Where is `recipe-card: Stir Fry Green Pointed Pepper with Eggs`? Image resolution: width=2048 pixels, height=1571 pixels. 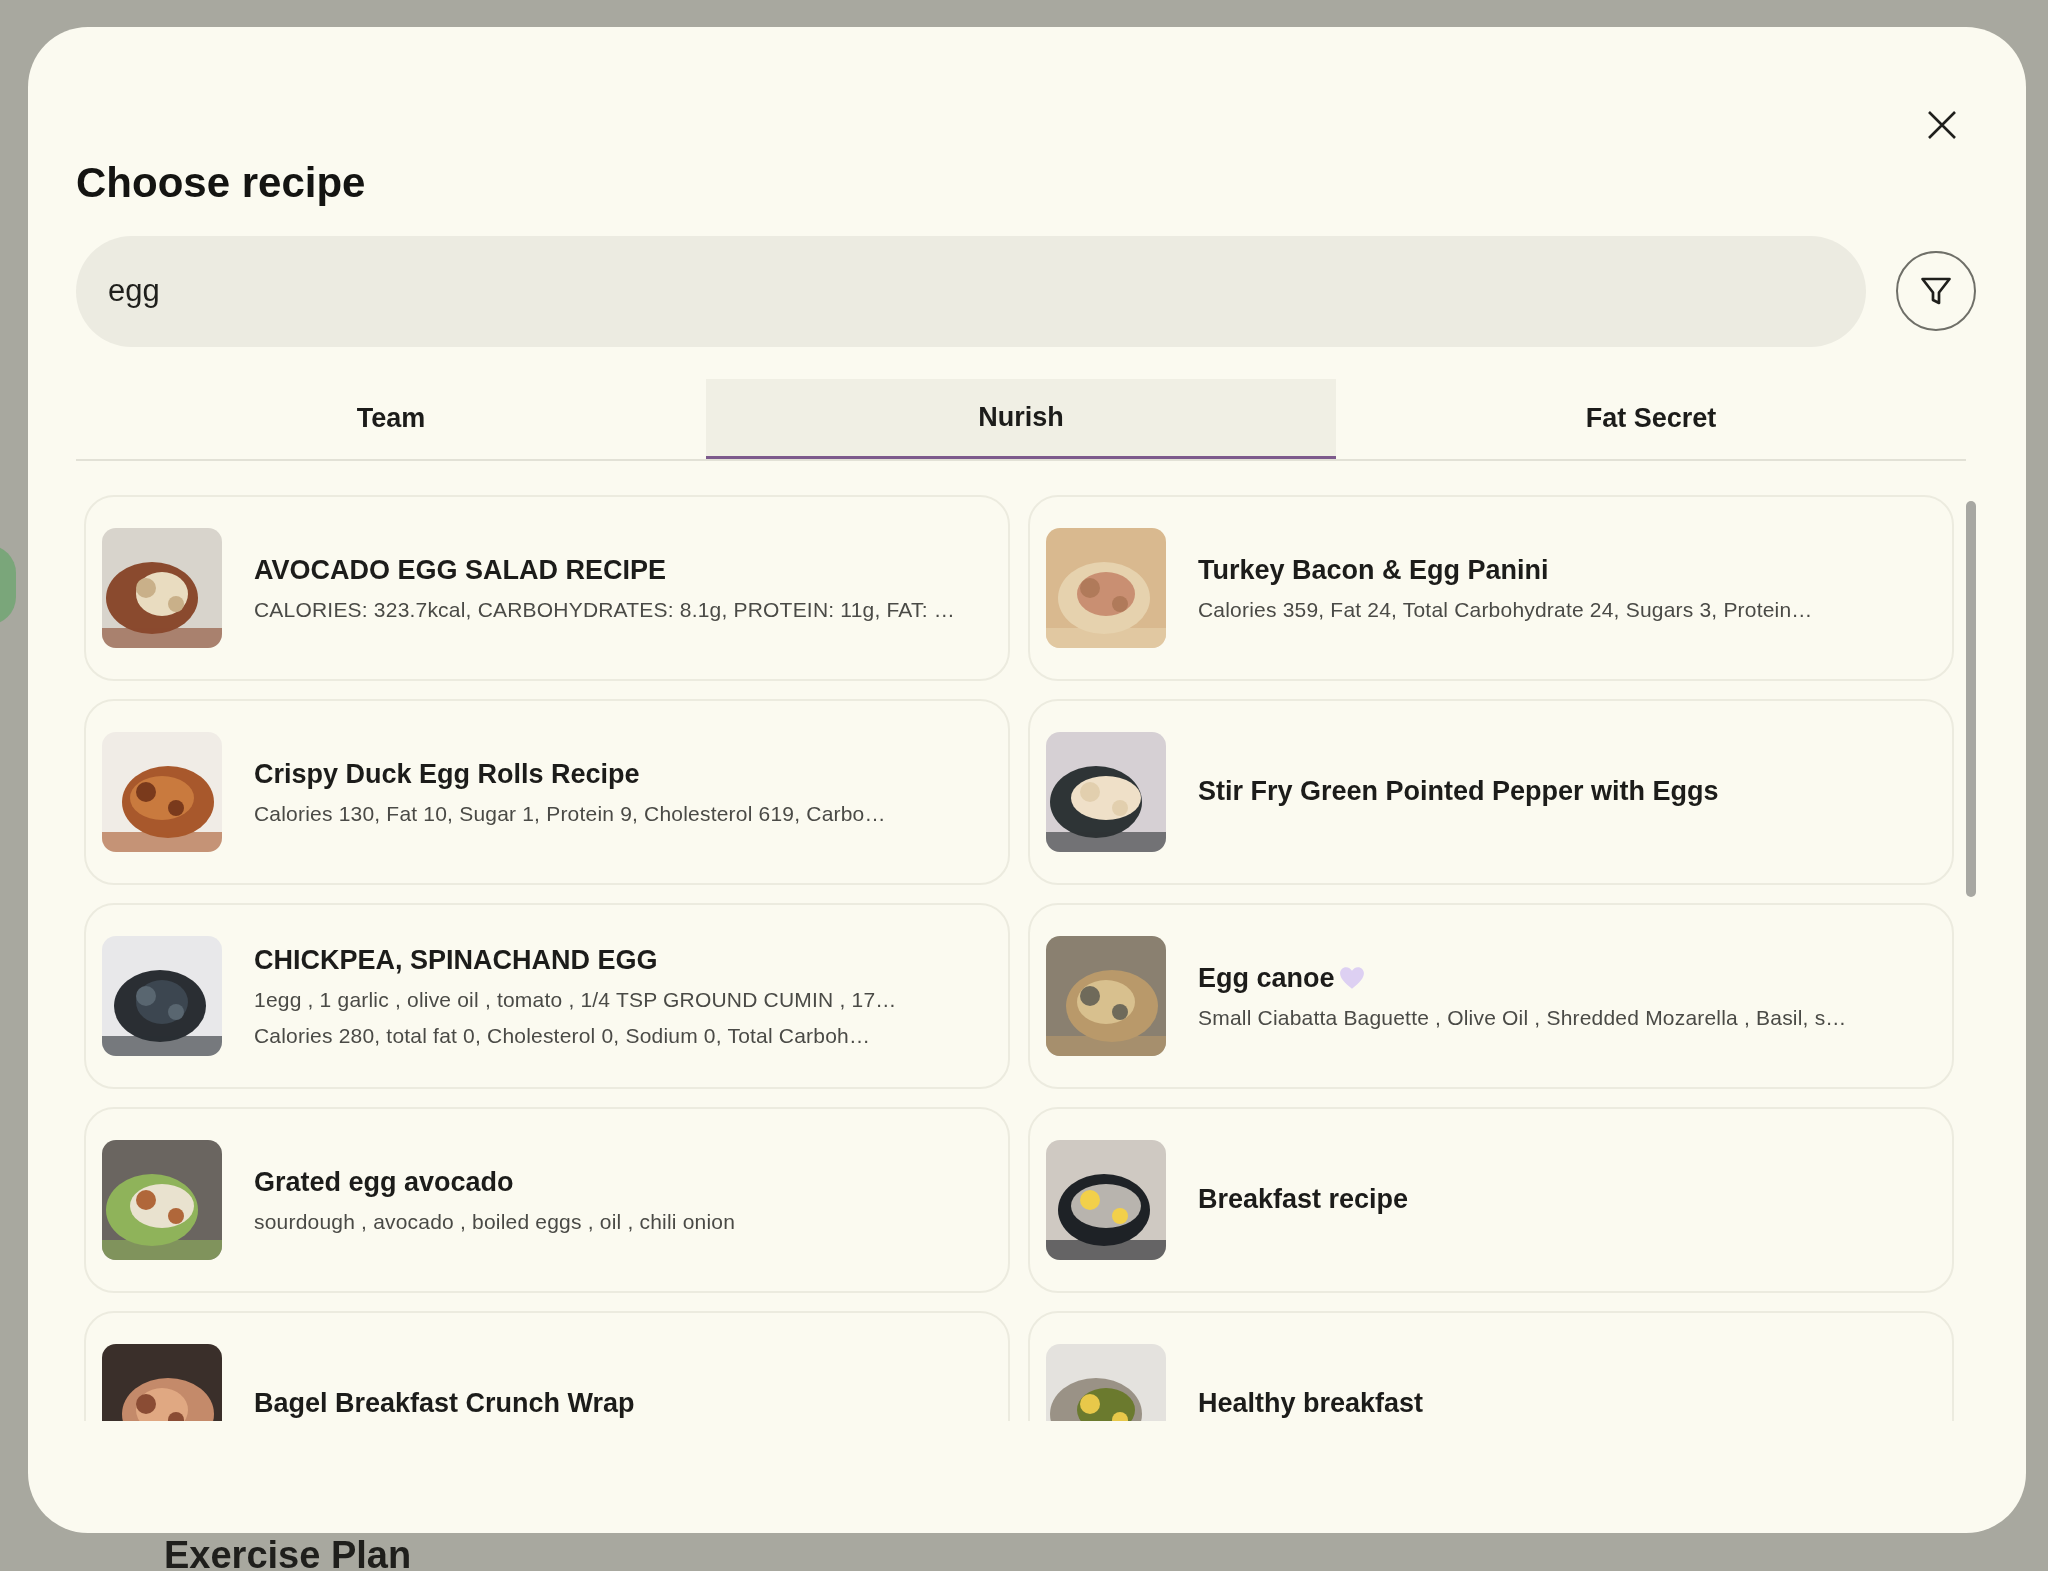 recipe-card: Stir Fry Green Pointed Pepper with Eggs is located at coordinates (1491, 791).